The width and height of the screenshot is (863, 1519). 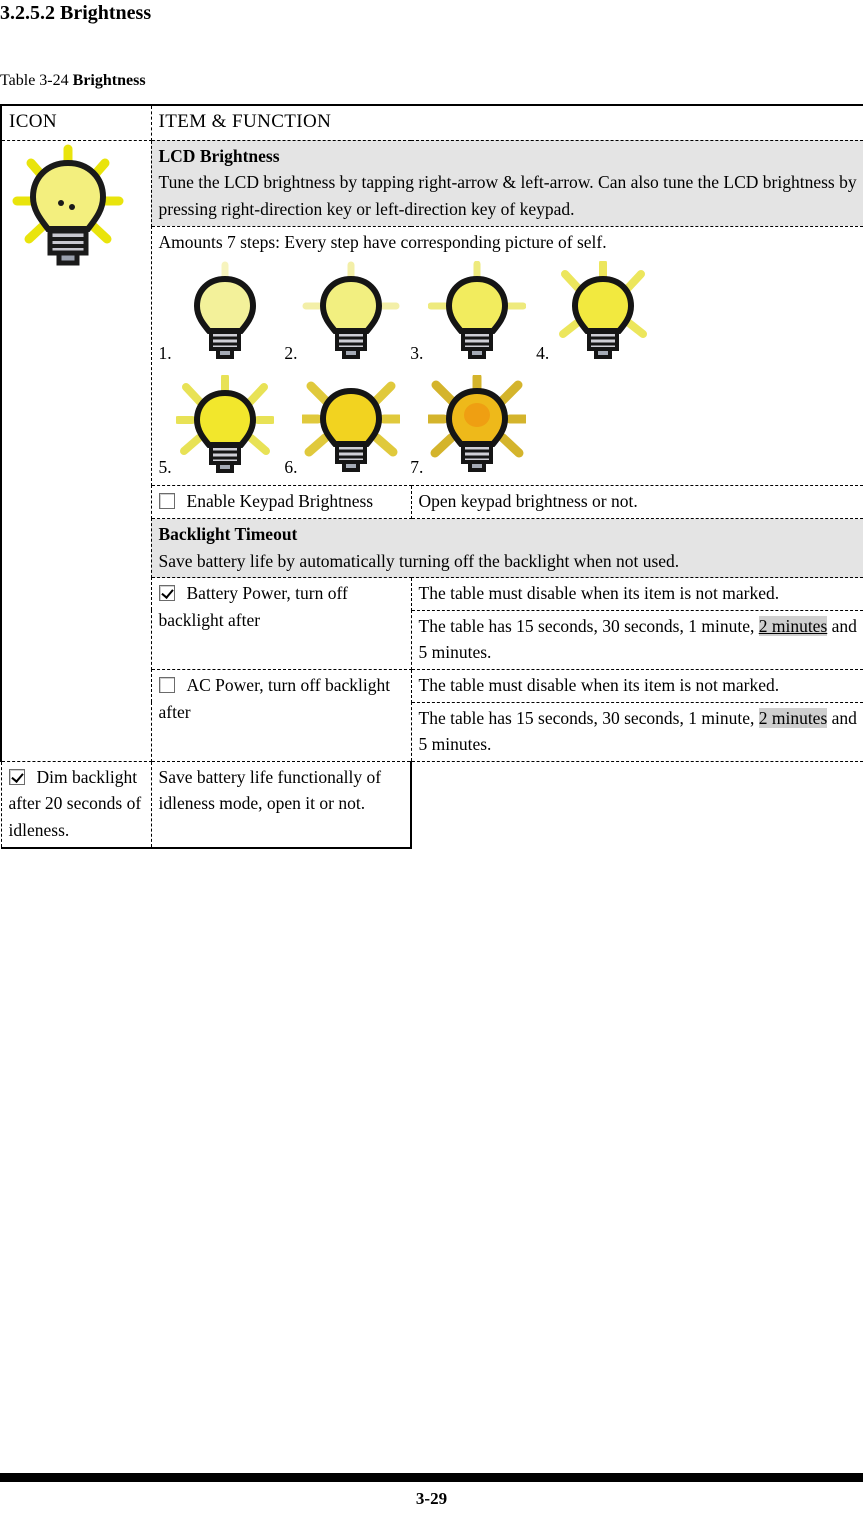 I want to click on ac-power-label: AC Power, turn off backlight after, so click(x=274, y=698).